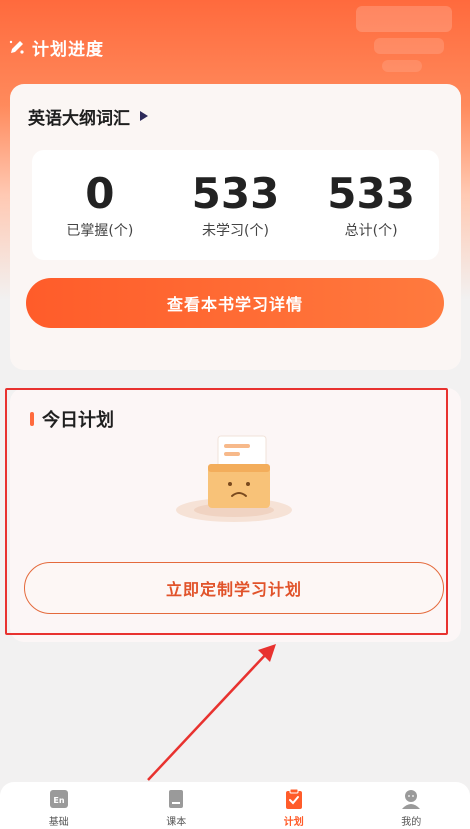 Image resolution: width=470 pixels, height=829 pixels. I want to click on svg-text: En, so click(58, 800).